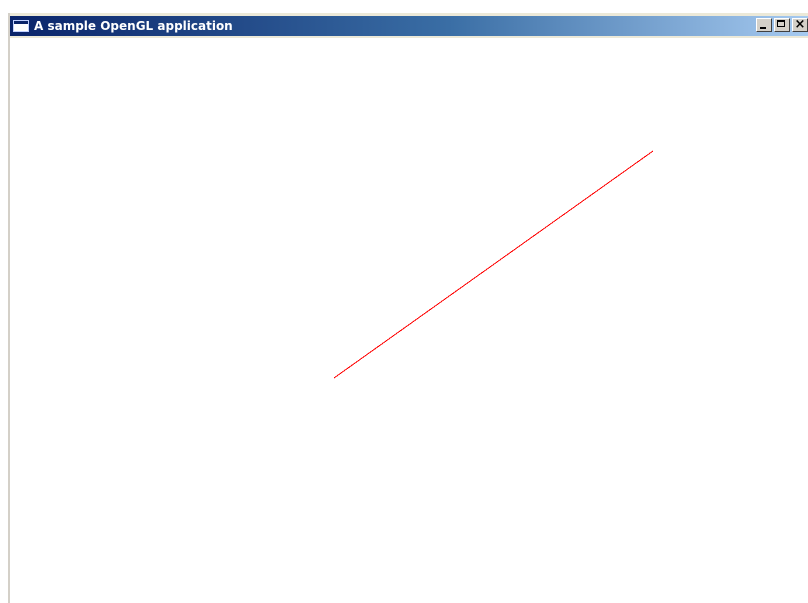 Image resolution: width=808 pixels, height=603 pixels. Describe the element at coordinates (764, 25) in the screenshot. I see `minimize-button` at that location.